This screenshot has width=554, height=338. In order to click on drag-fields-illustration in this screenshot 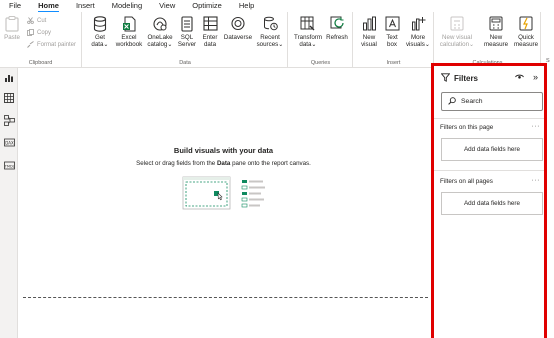, I will do `click(227, 195)`.